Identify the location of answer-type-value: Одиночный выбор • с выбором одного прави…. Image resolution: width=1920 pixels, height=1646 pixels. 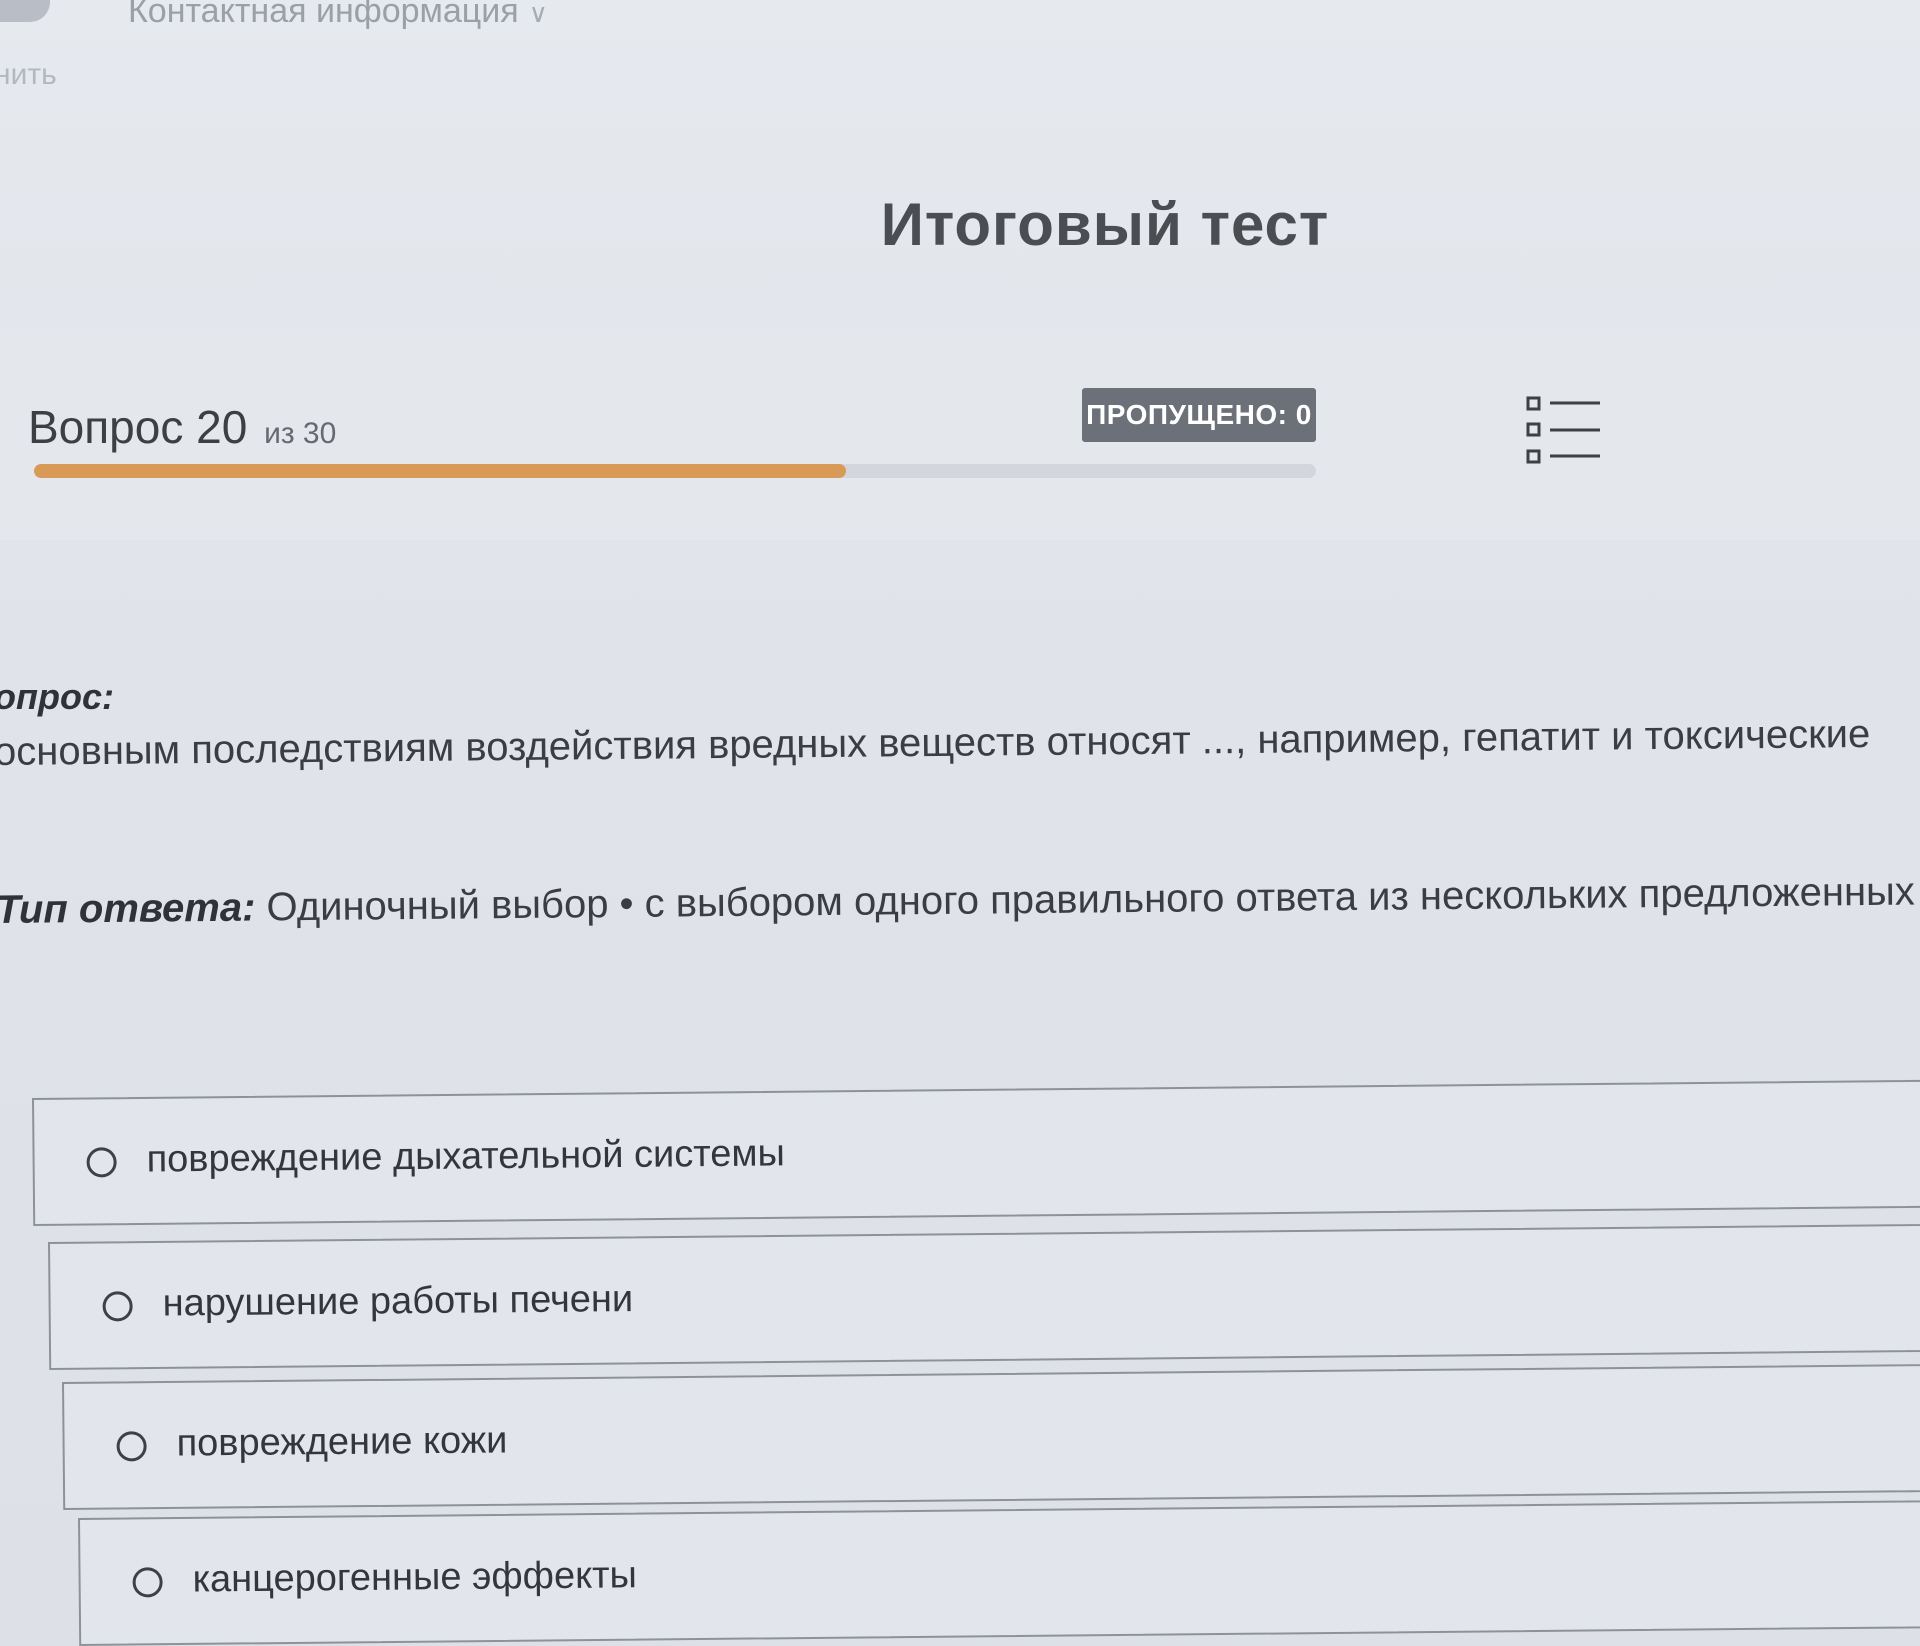
(1093, 899).